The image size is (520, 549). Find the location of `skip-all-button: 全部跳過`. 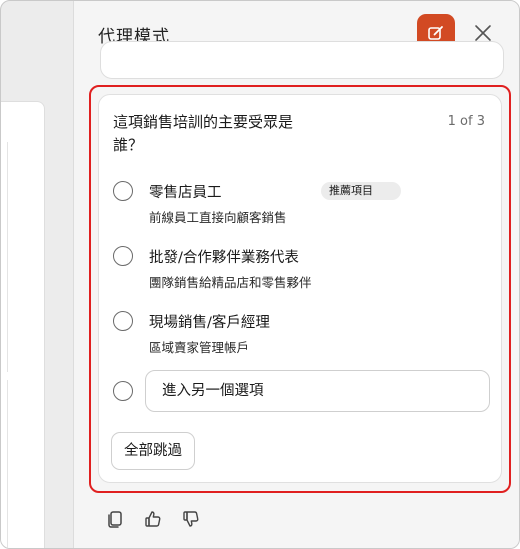

skip-all-button: 全部跳過 is located at coordinates (153, 451).